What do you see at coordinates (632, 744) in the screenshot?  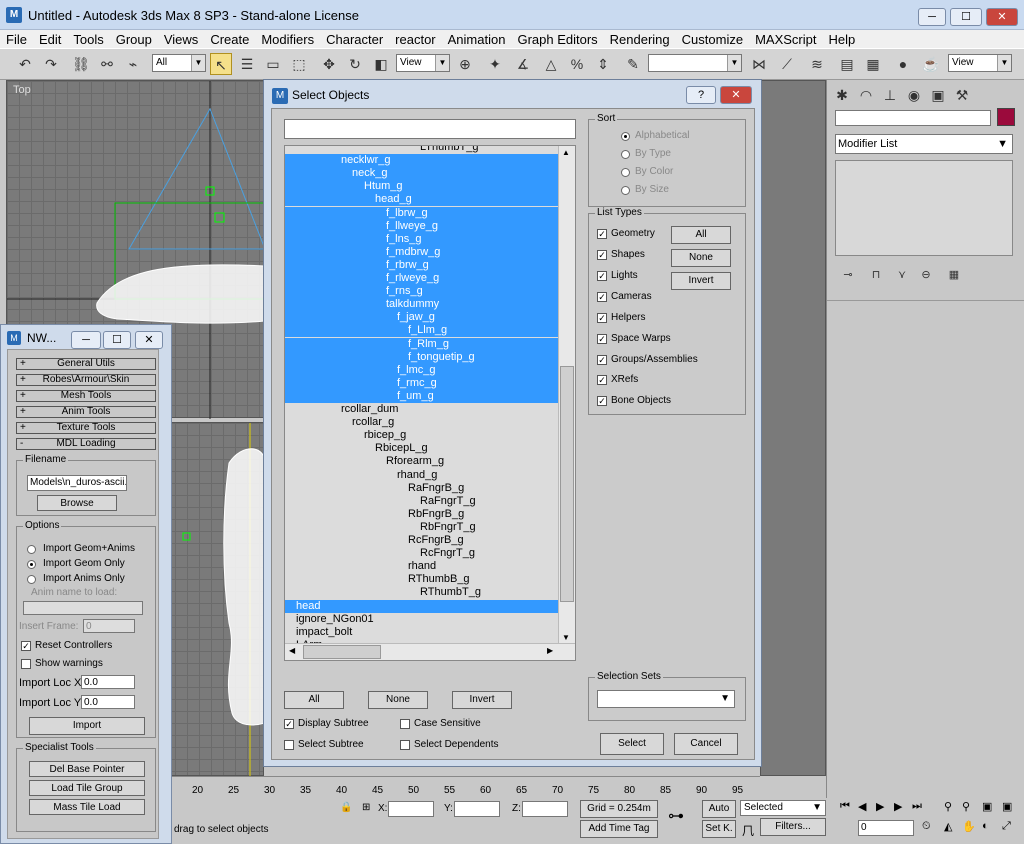 I see `select-button: Select` at bounding box center [632, 744].